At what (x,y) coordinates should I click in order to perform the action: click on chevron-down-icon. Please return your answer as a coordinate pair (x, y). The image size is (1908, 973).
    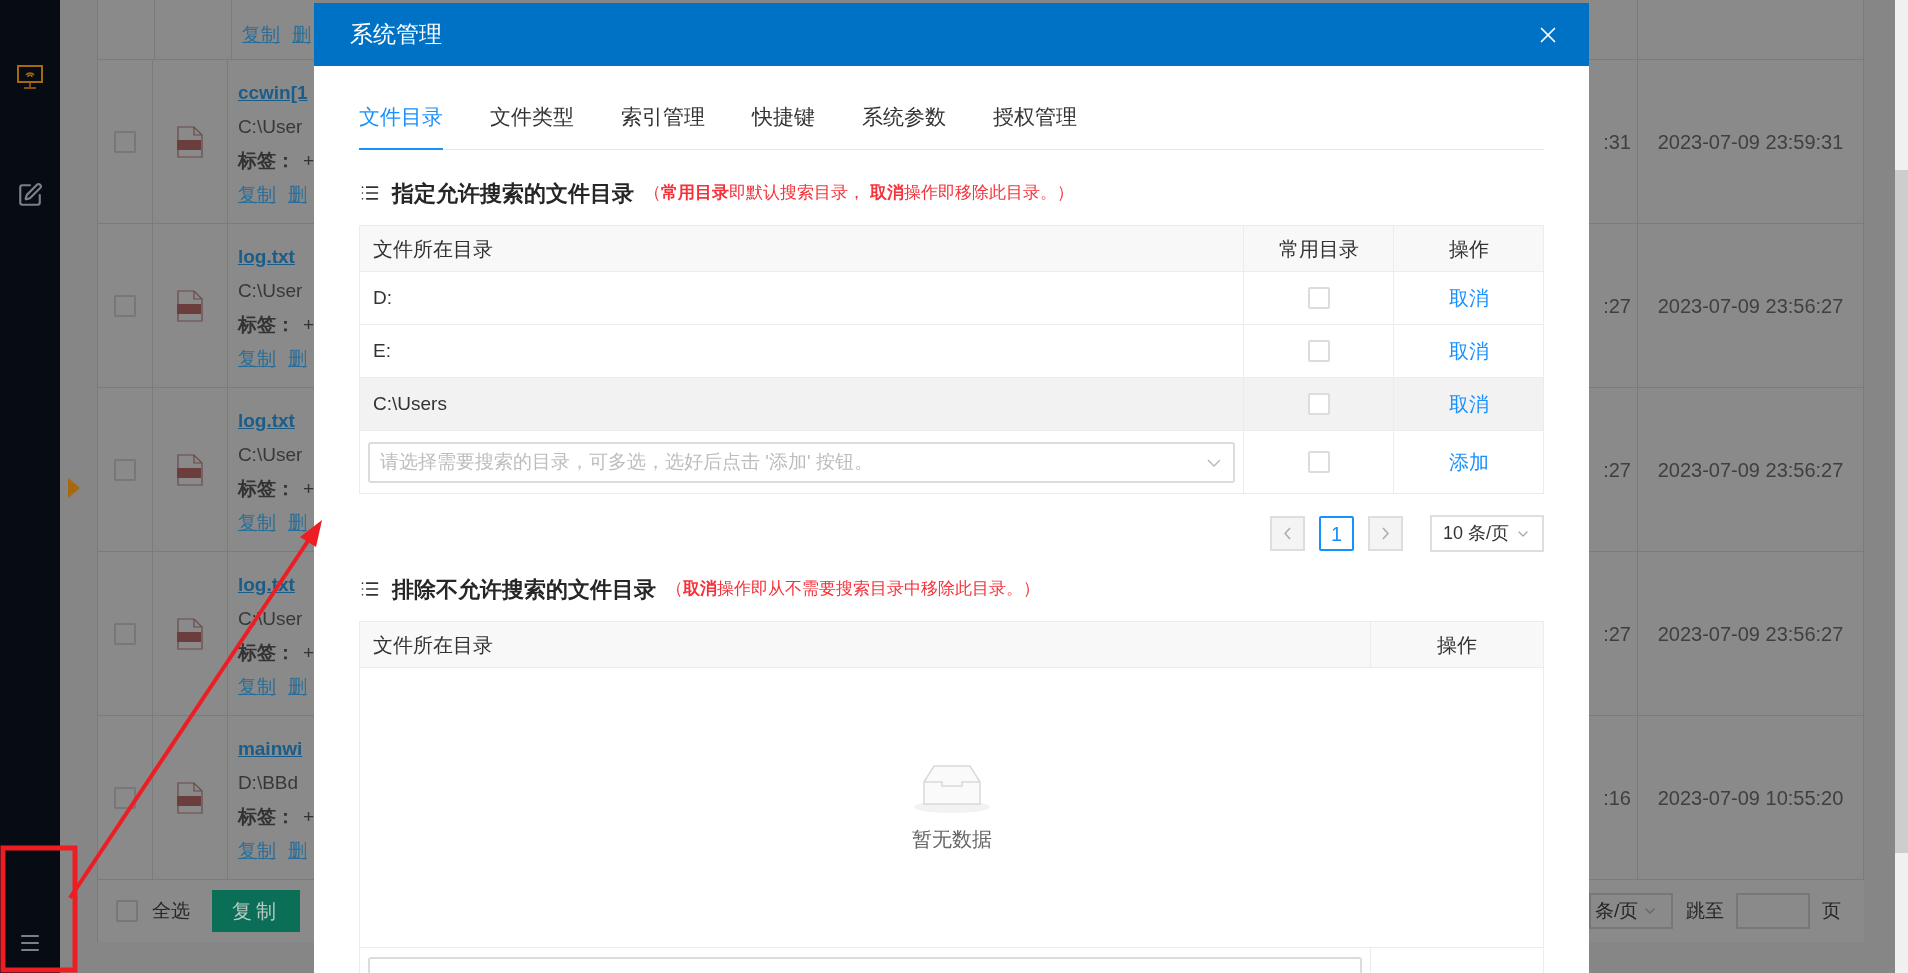
    Looking at the image, I should click on (1214, 462).